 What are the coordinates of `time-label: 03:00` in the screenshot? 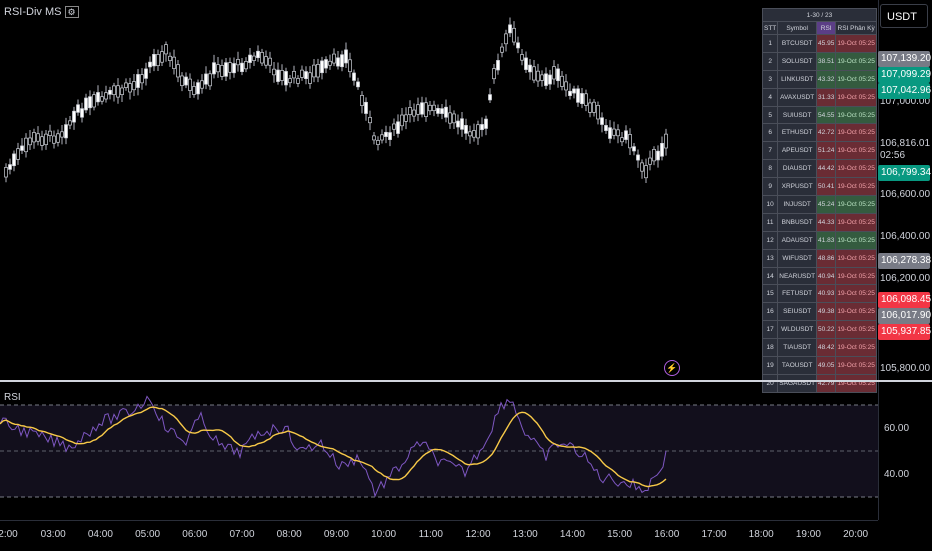 It's located at (53, 534).